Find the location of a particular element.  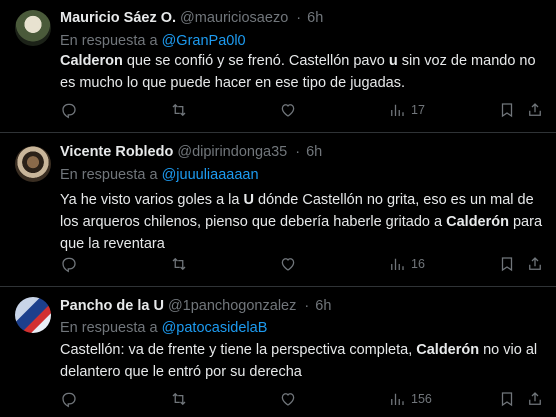

tweet-header: Vicente Robledo @dipirindonga35 · 6h is located at coordinates (191, 152).